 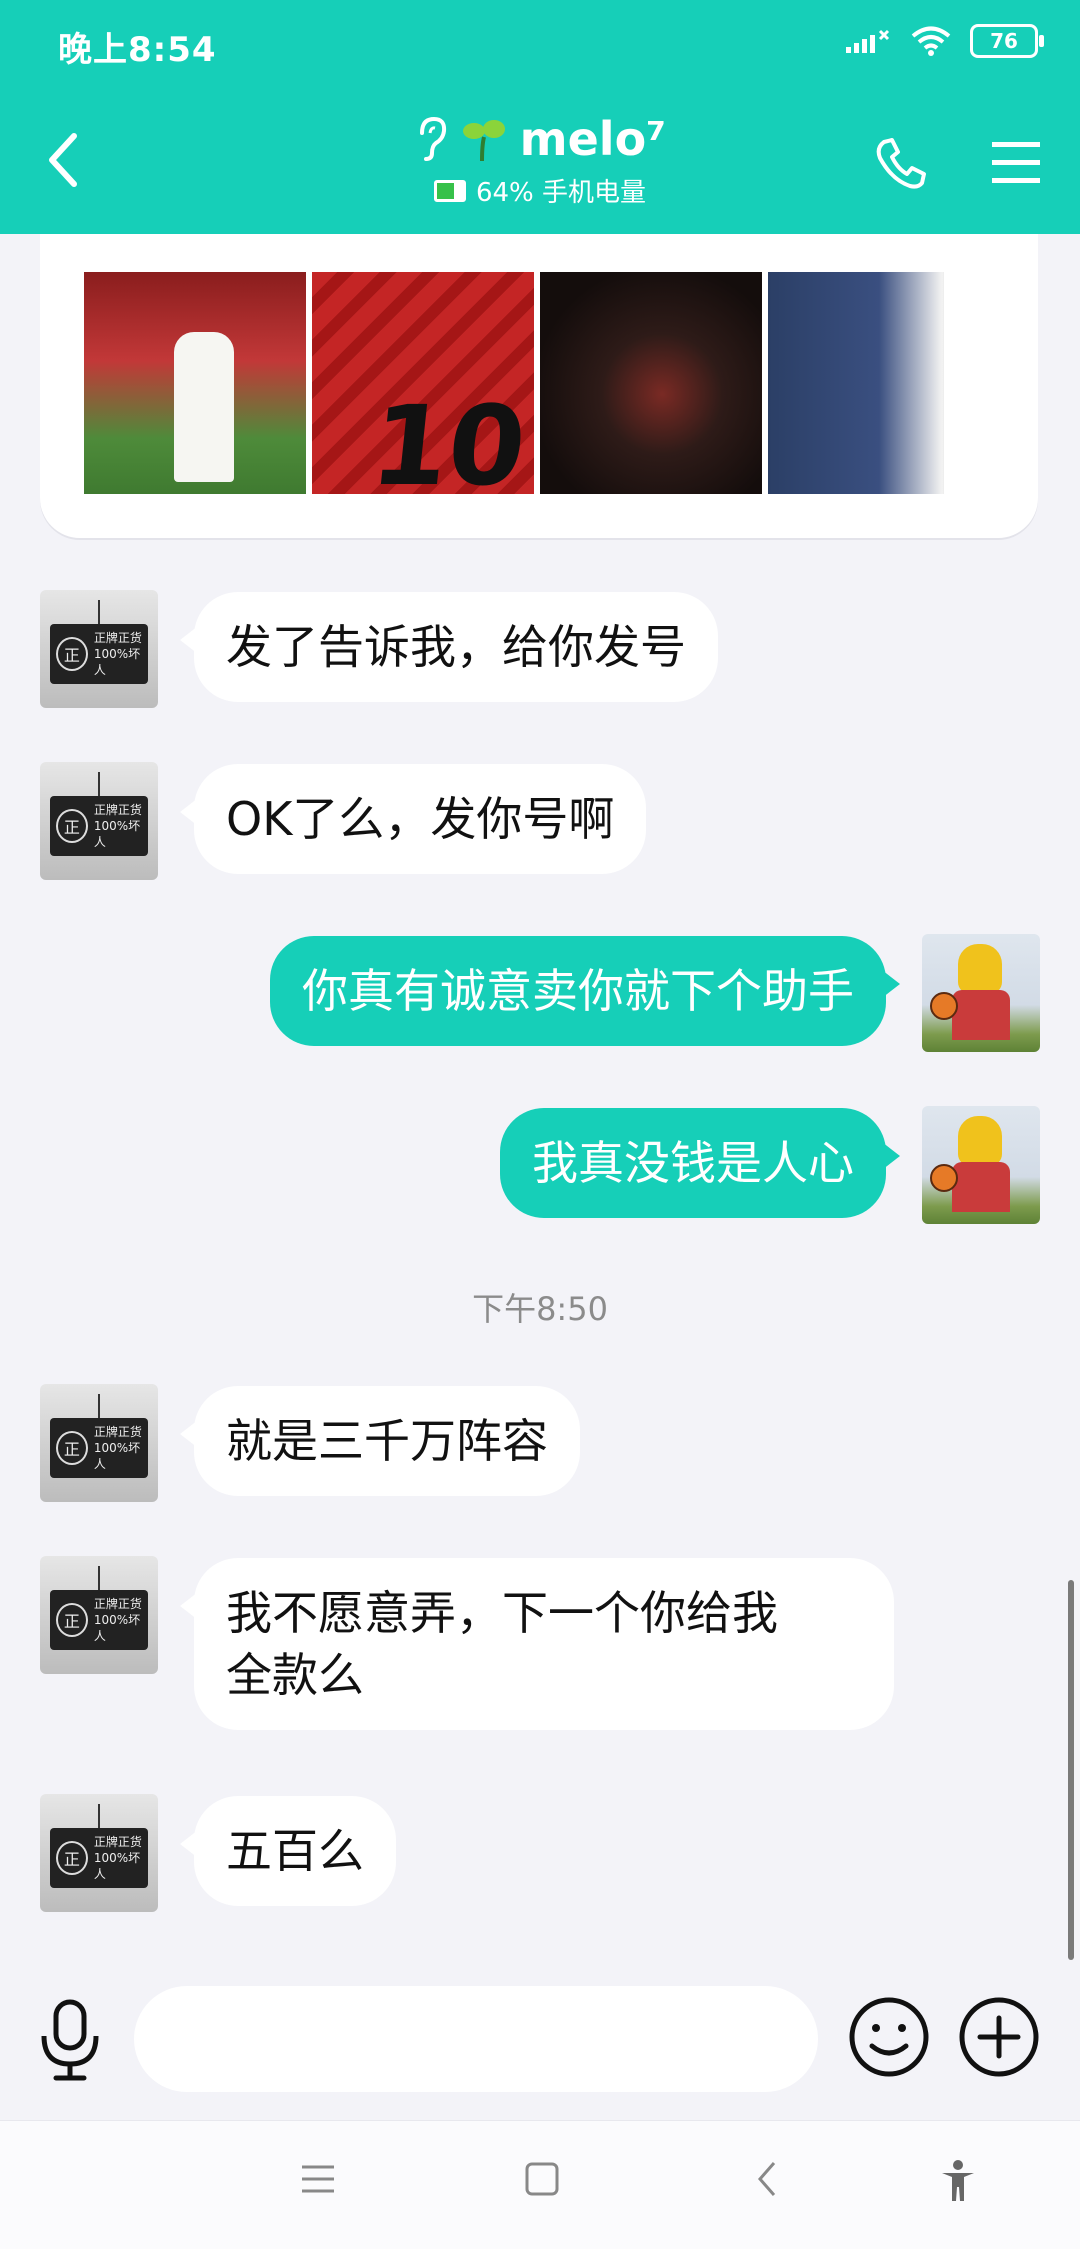 I want to click on mini-battery-icon, so click(x=449, y=190).